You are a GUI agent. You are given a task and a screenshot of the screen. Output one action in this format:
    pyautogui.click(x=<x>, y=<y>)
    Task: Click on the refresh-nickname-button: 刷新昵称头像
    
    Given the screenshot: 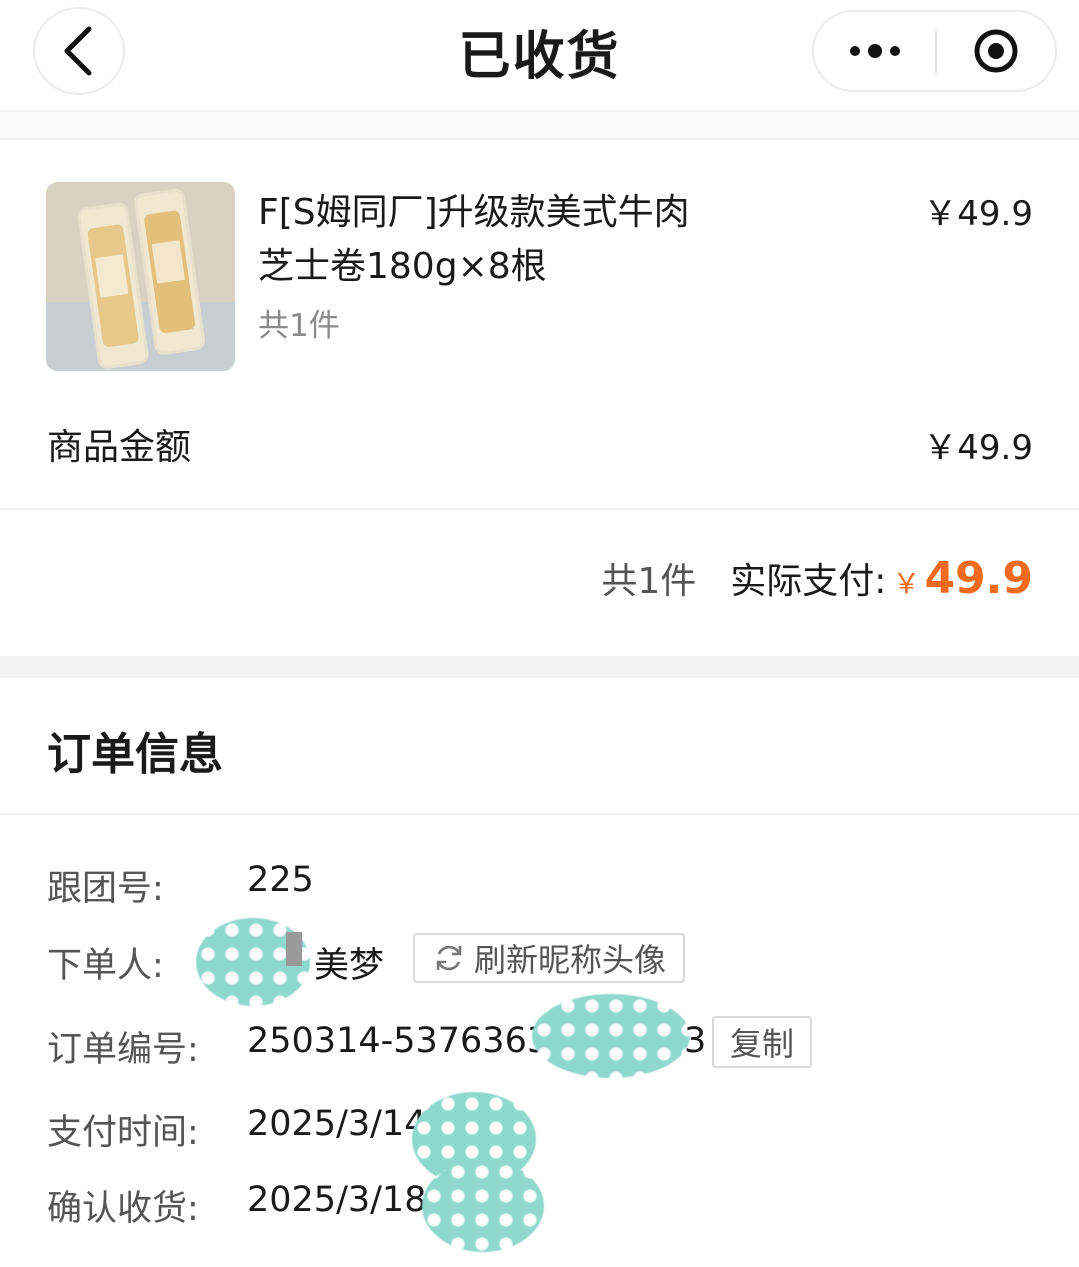 What is the action you would take?
    pyautogui.click(x=549, y=958)
    